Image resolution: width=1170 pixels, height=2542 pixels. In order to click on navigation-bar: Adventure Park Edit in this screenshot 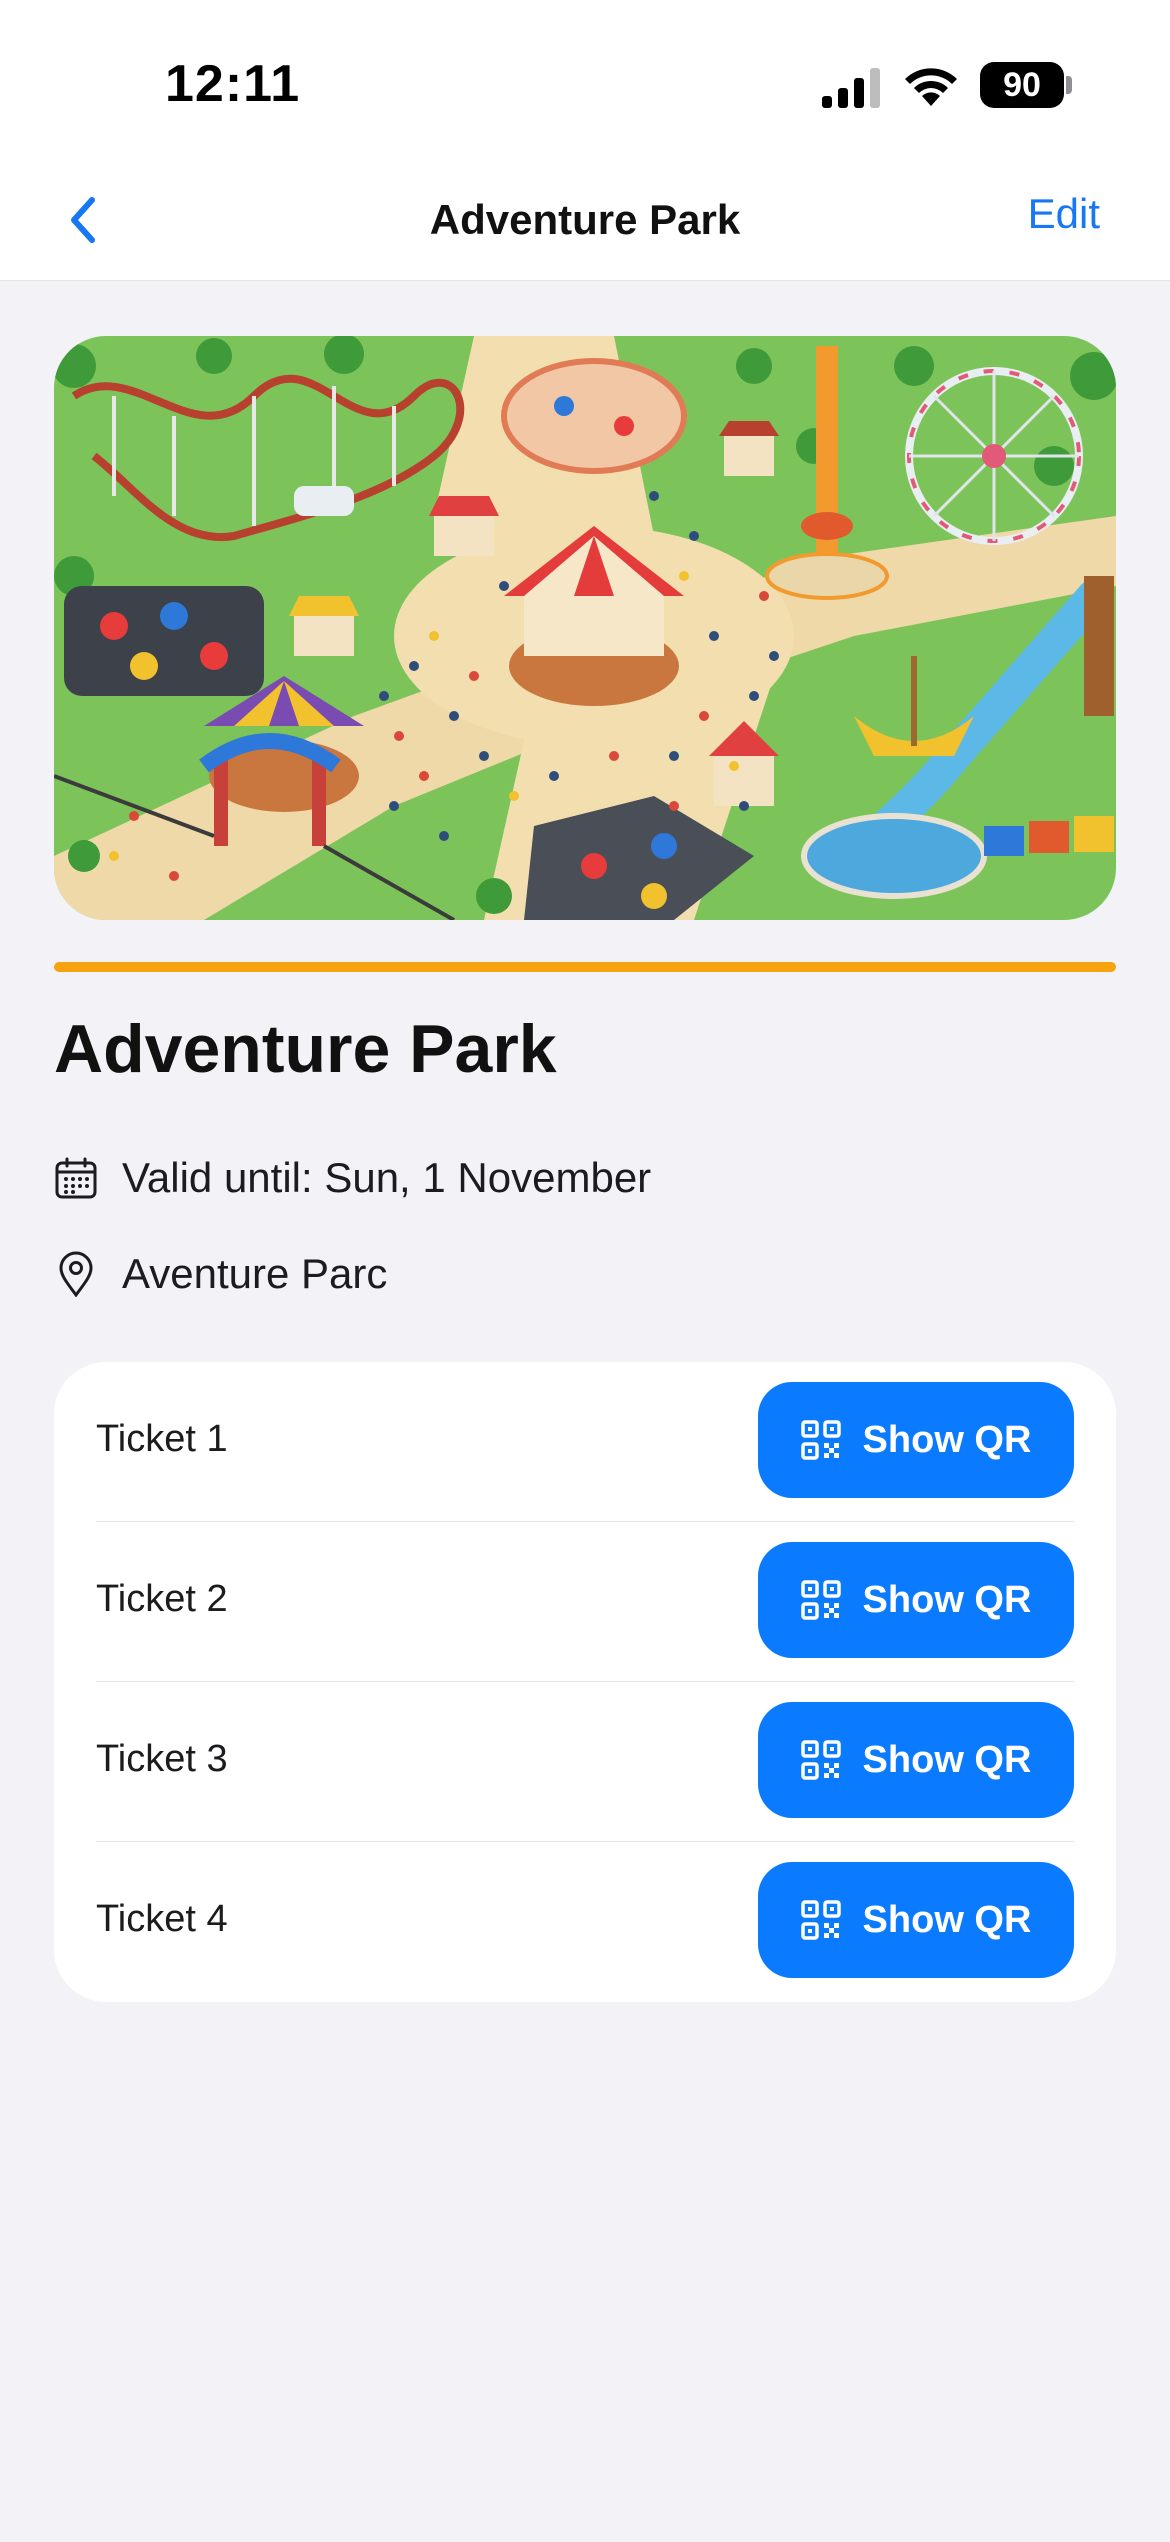, I will do `click(585, 220)`.